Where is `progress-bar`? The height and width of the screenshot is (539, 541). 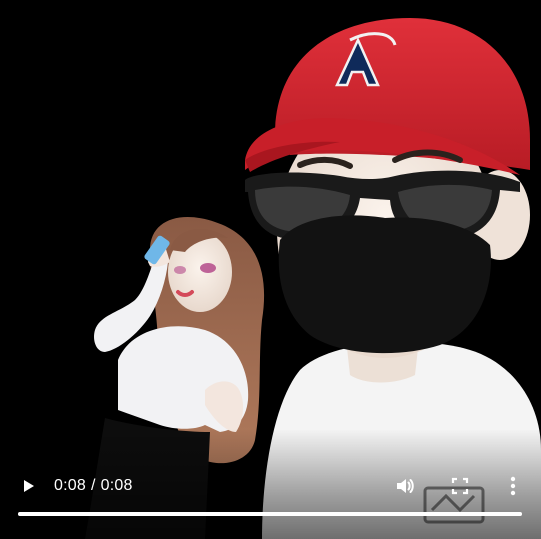 progress-bar is located at coordinates (270, 514).